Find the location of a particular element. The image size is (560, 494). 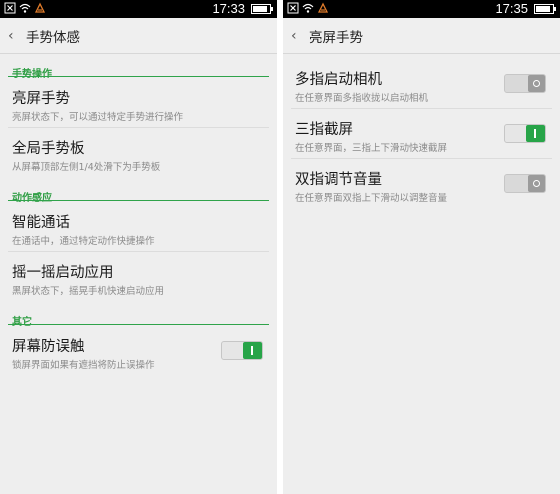

title-bar: ‹ 手势体感 is located at coordinates (138, 36).